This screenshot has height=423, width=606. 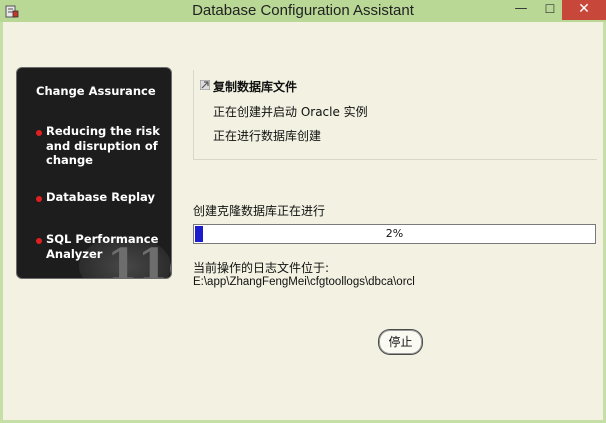 I want to click on sub-step: 正在进行数据库创建, so click(x=267, y=136).